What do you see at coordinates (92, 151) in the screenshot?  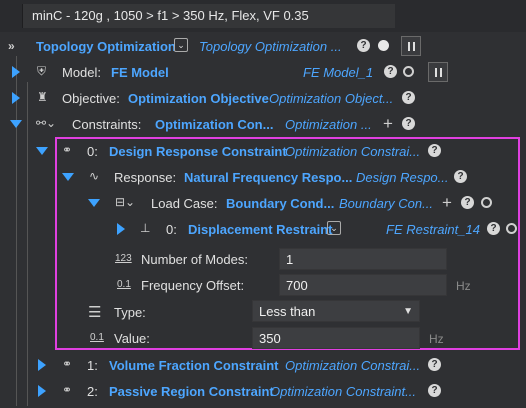 I see `constraint-0-index: 0:` at bounding box center [92, 151].